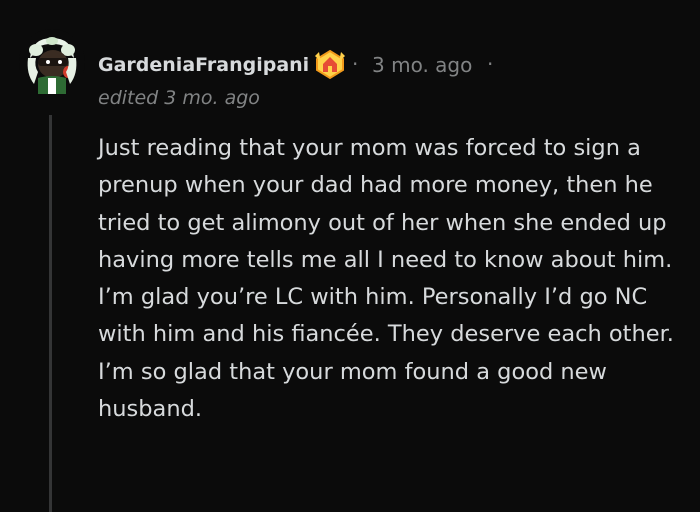 Image resolution: width=700 pixels, height=512 pixels. Describe the element at coordinates (203, 65) in the screenshot. I see `comment-author: GardeniaFrangipani` at that location.